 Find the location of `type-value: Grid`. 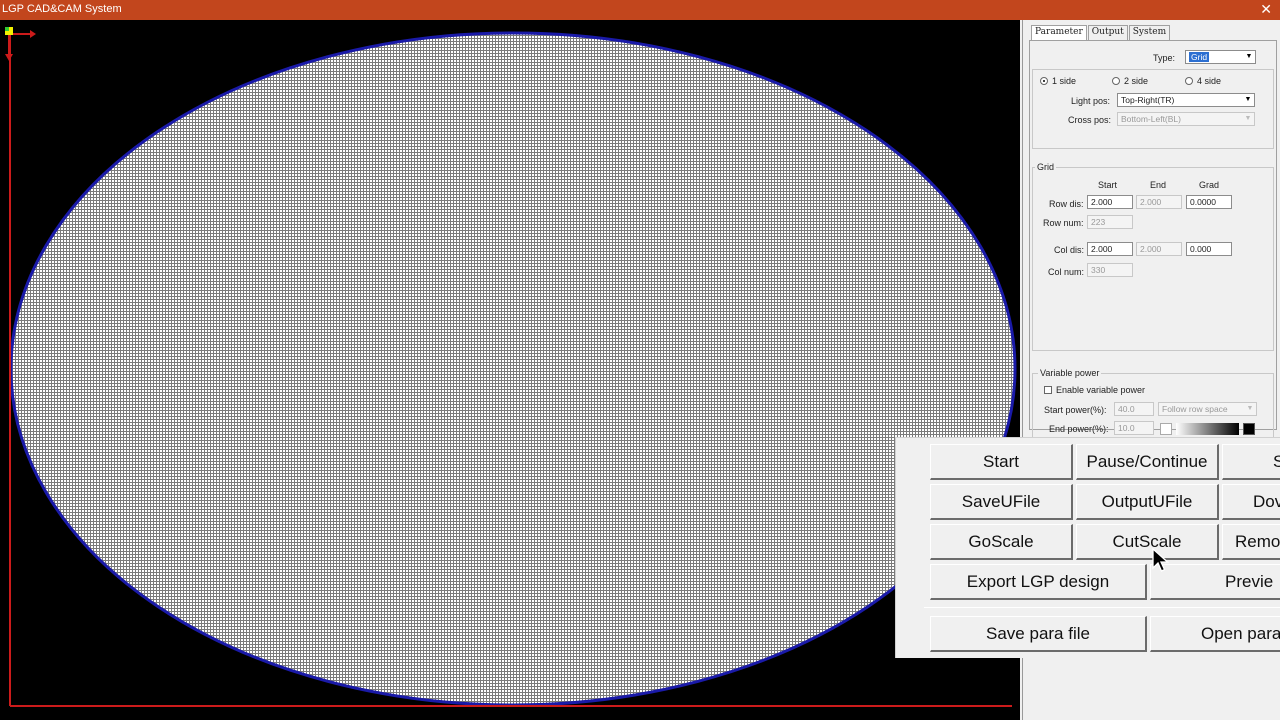

type-value: Grid is located at coordinates (1199, 57).